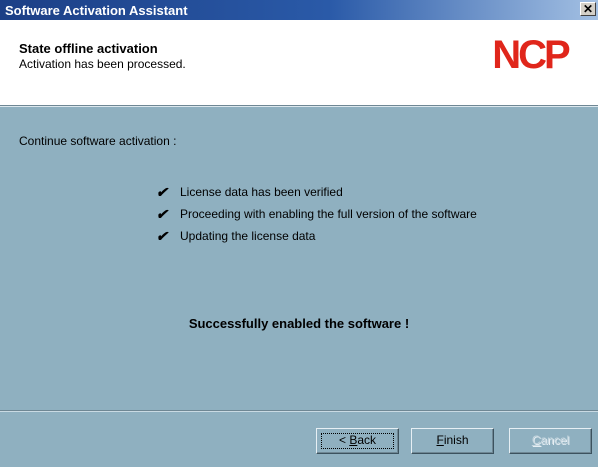 This screenshot has height=467, width=598. I want to click on ncp-logo: NCP, so click(532, 54).